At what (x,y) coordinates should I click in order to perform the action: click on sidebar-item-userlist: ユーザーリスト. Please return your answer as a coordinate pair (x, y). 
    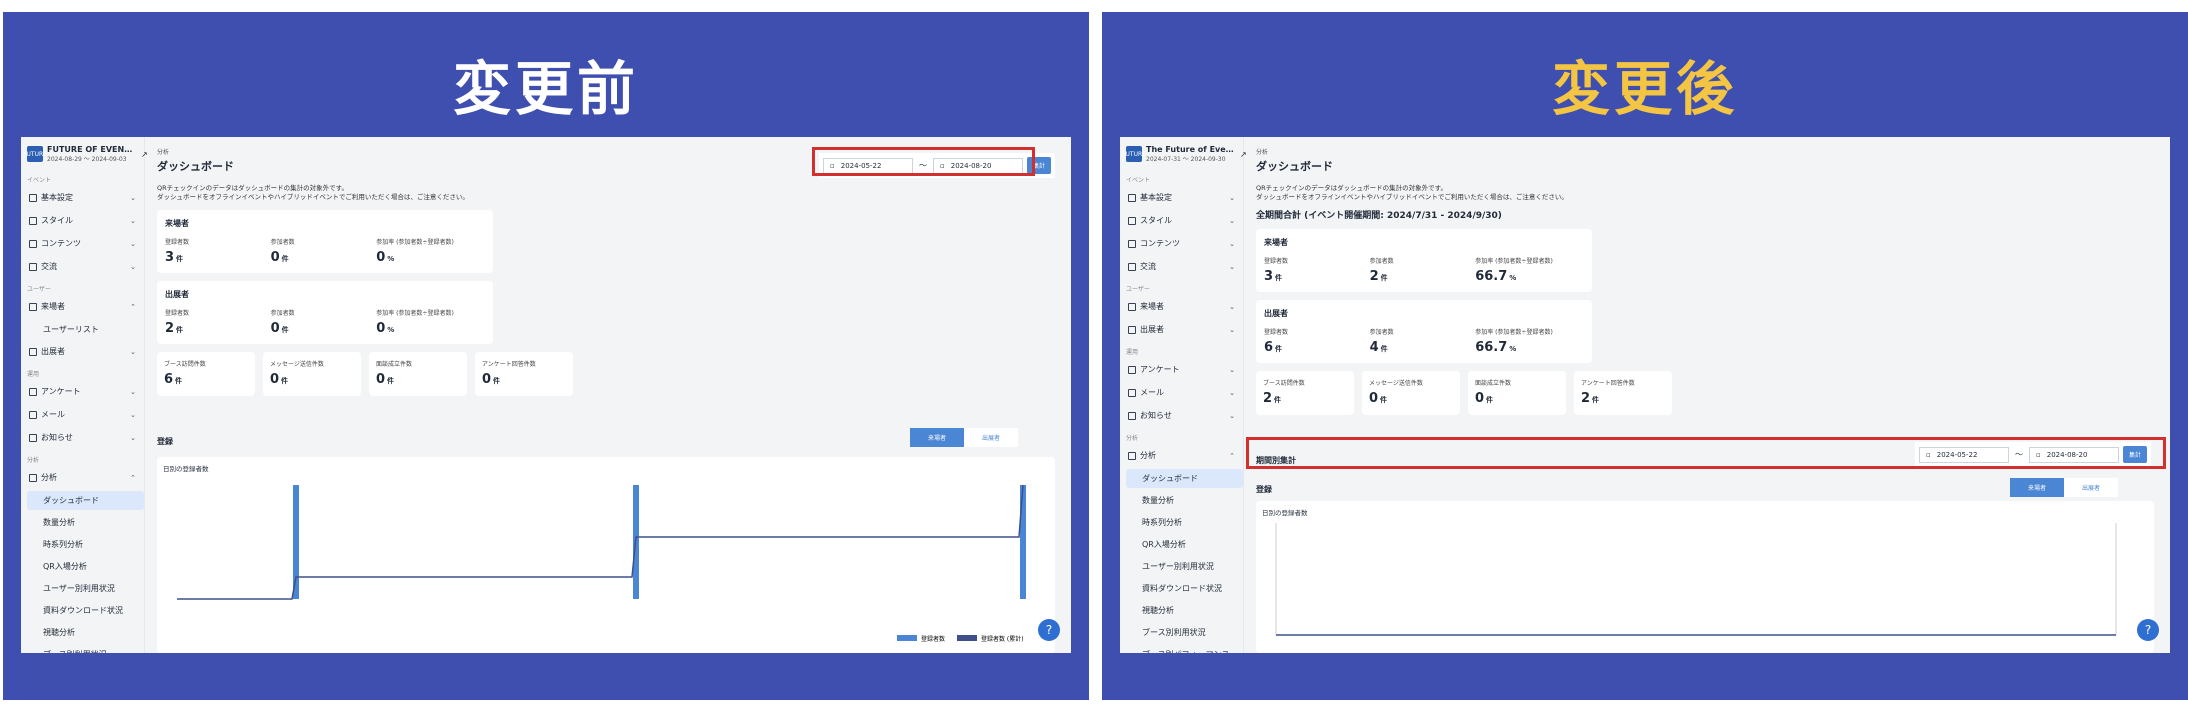
    Looking at the image, I should click on (82, 329).